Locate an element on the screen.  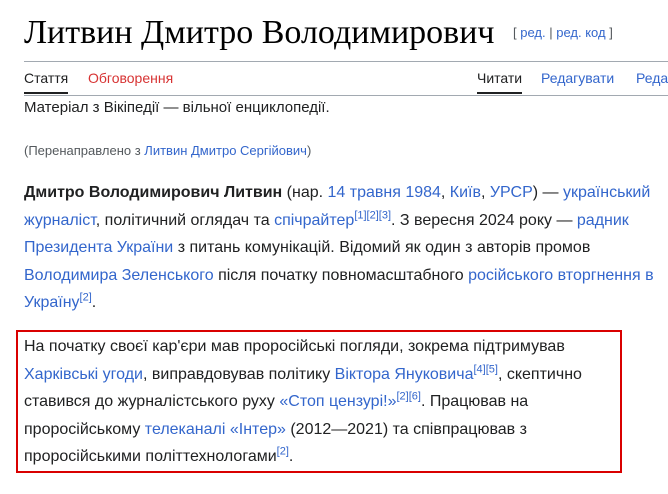
subject-name: Дмитро Володимирович Литвин is located at coordinates (153, 192).